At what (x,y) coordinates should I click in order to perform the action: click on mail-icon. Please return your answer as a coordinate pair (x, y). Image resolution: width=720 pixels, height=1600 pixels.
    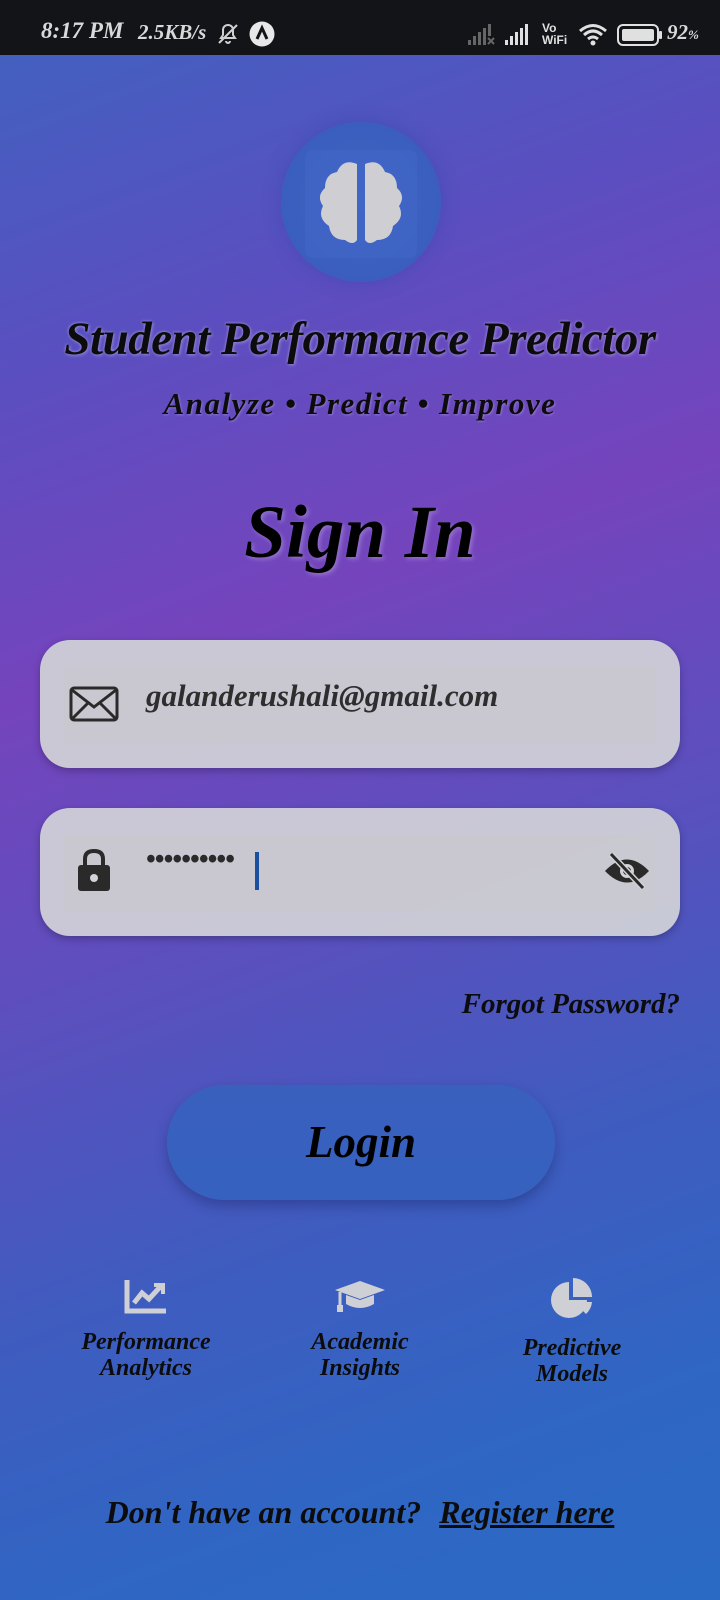
    Looking at the image, I should click on (94, 706).